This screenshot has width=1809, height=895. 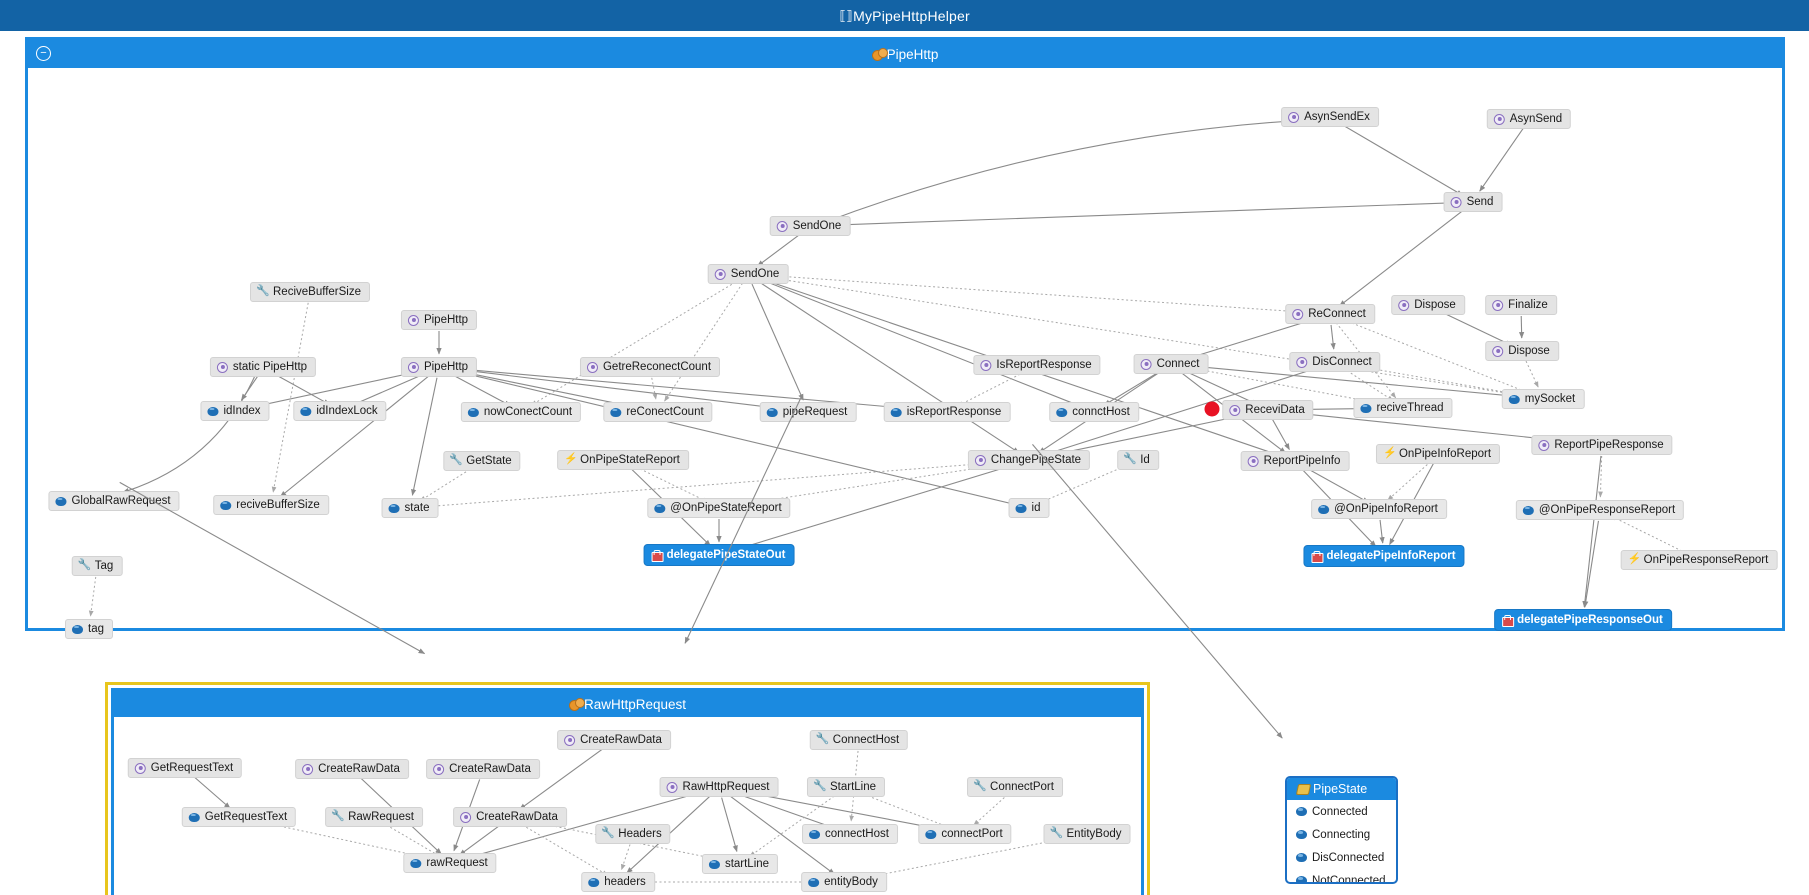 I want to click on graph-node-recivethread: reciveThread, so click(x=1403, y=408).